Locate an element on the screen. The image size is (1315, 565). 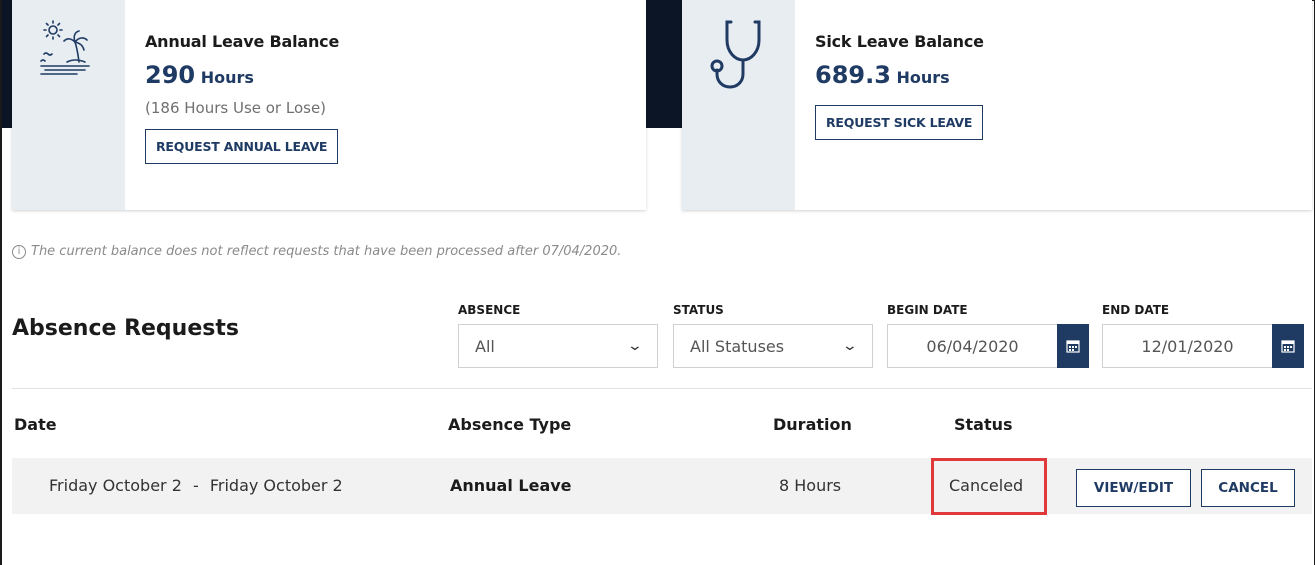
header-banner-left is located at coordinates (7, 64).